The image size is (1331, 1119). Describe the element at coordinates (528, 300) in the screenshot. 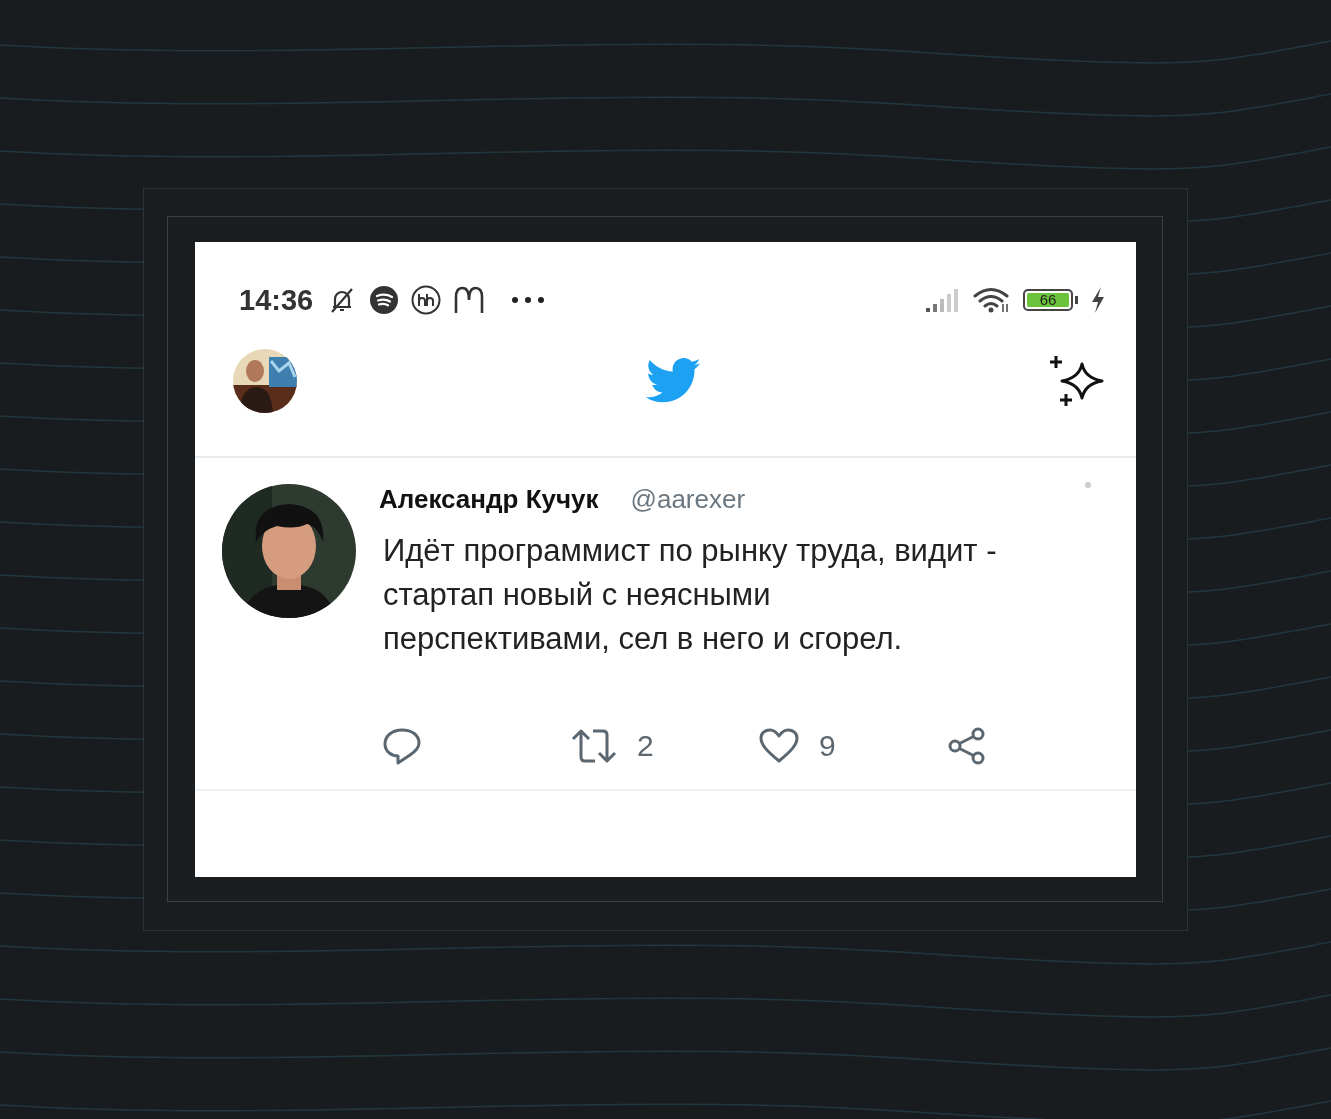

I see `more-icon` at that location.